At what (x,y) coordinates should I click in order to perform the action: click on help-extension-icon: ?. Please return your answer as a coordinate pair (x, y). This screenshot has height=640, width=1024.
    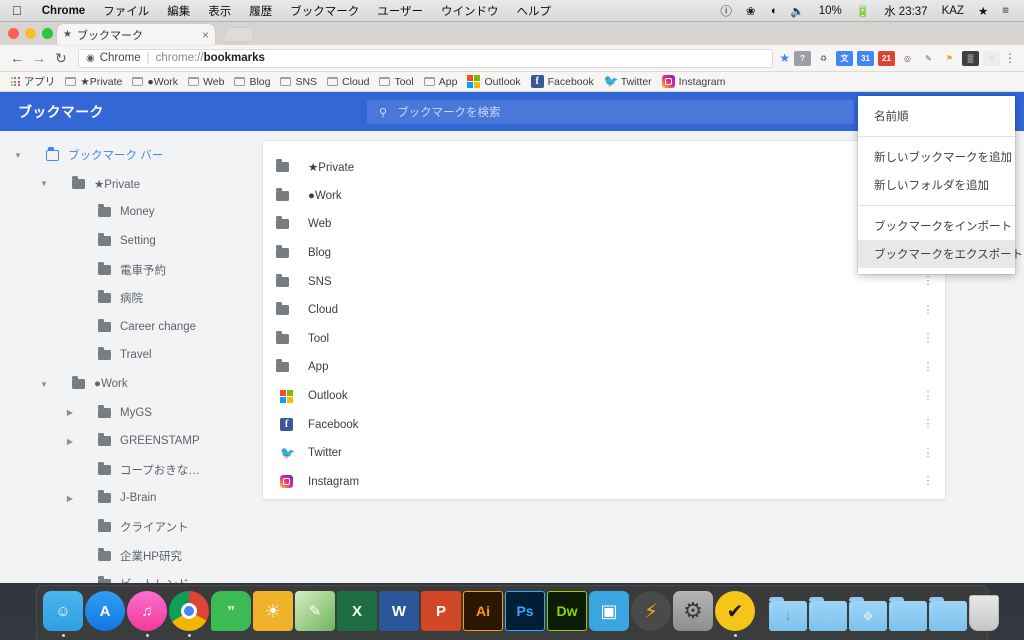
    Looking at the image, I should click on (802, 58).